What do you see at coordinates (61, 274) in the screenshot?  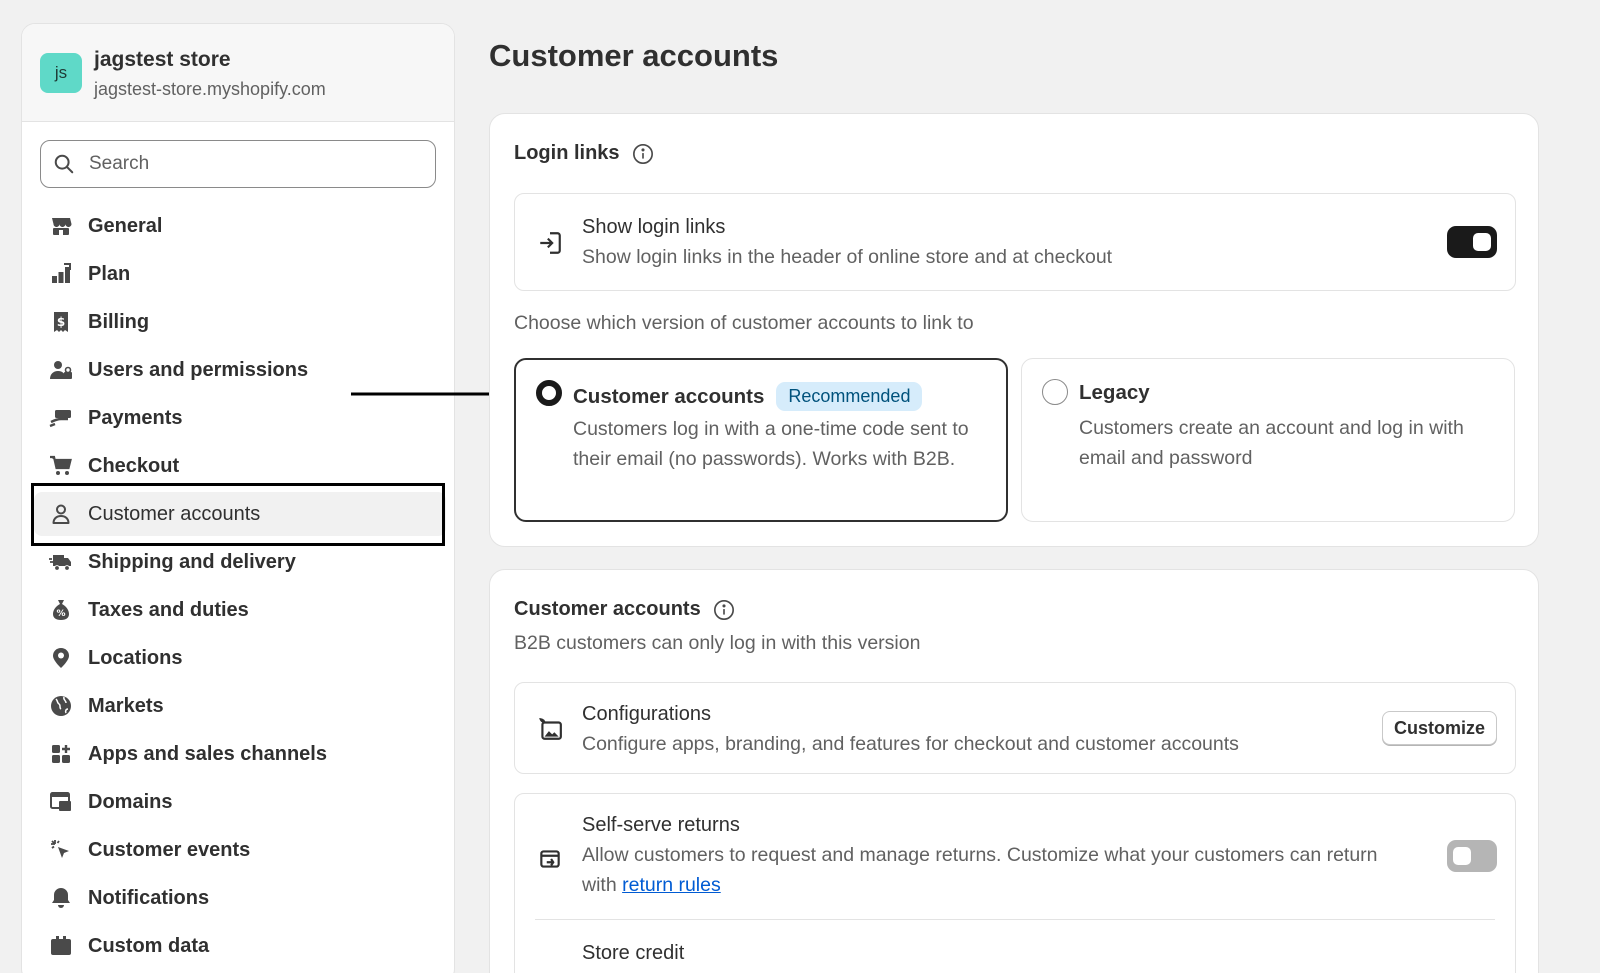 I see `plan-icon` at bounding box center [61, 274].